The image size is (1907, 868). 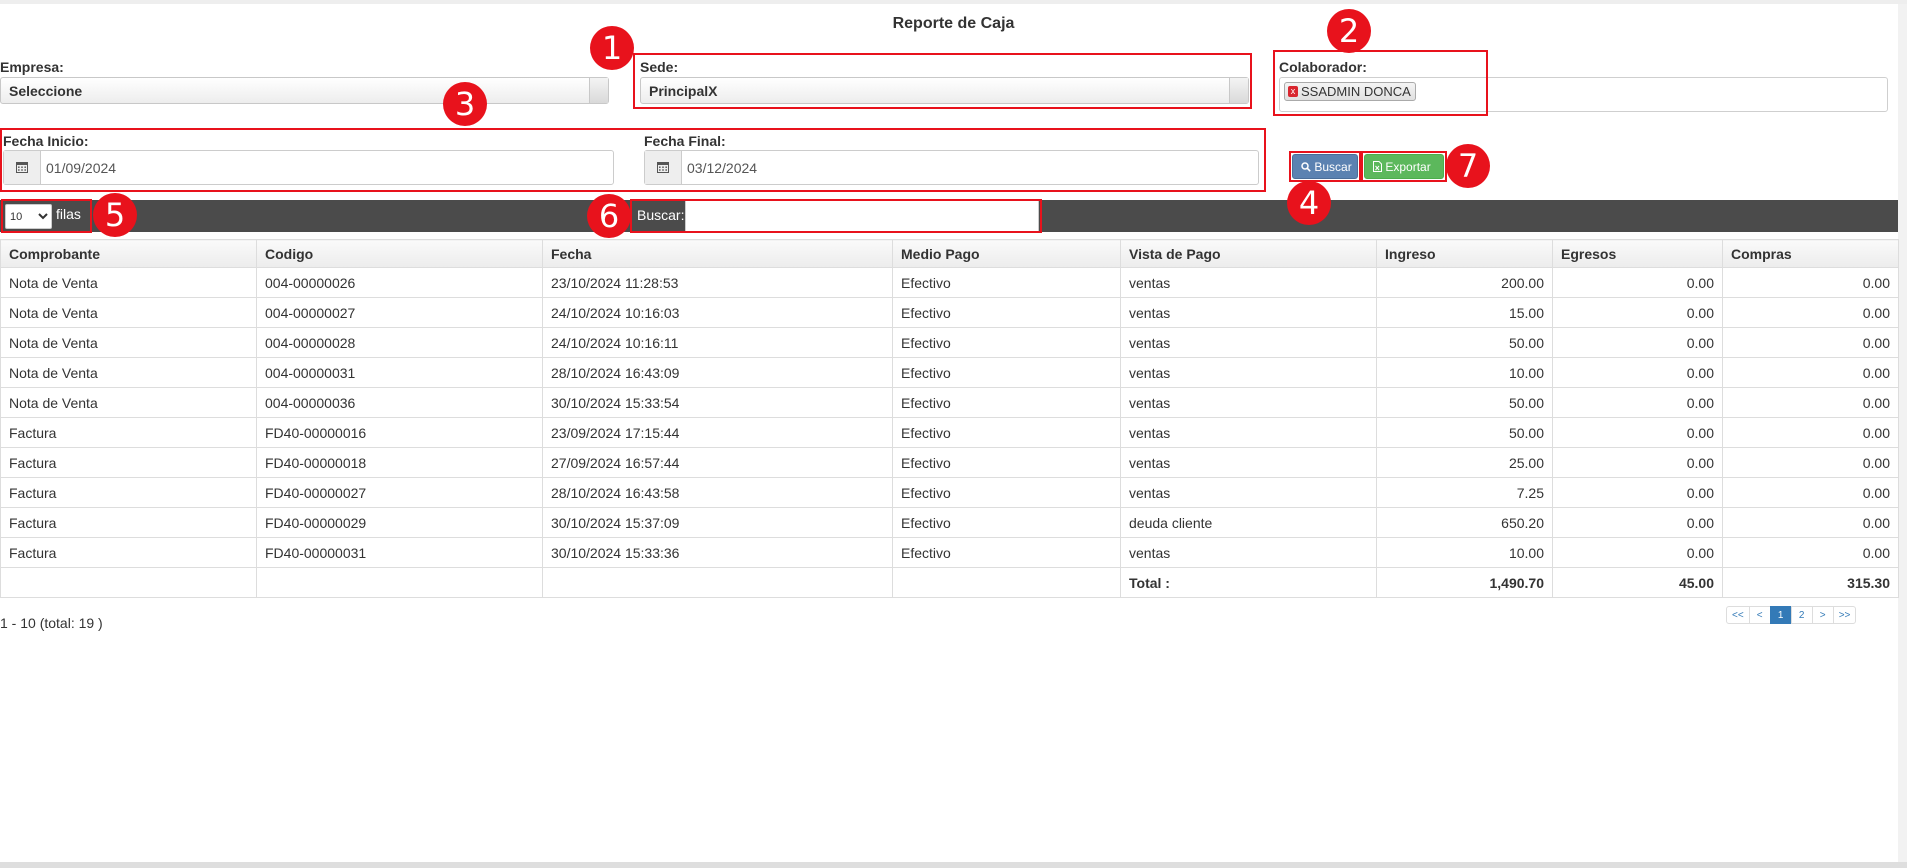 What do you see at coordinates (465, 104) in the screenshot?
I see `annotation-badge-3: 3` at bounding box center [465, 104].